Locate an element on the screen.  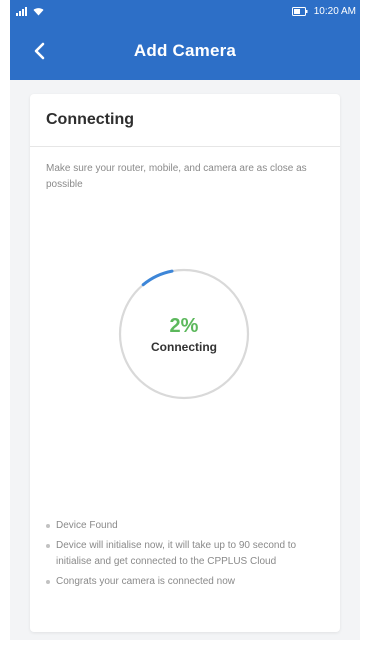
status-right: 10:20 AM is located at coordinates (323, 11).